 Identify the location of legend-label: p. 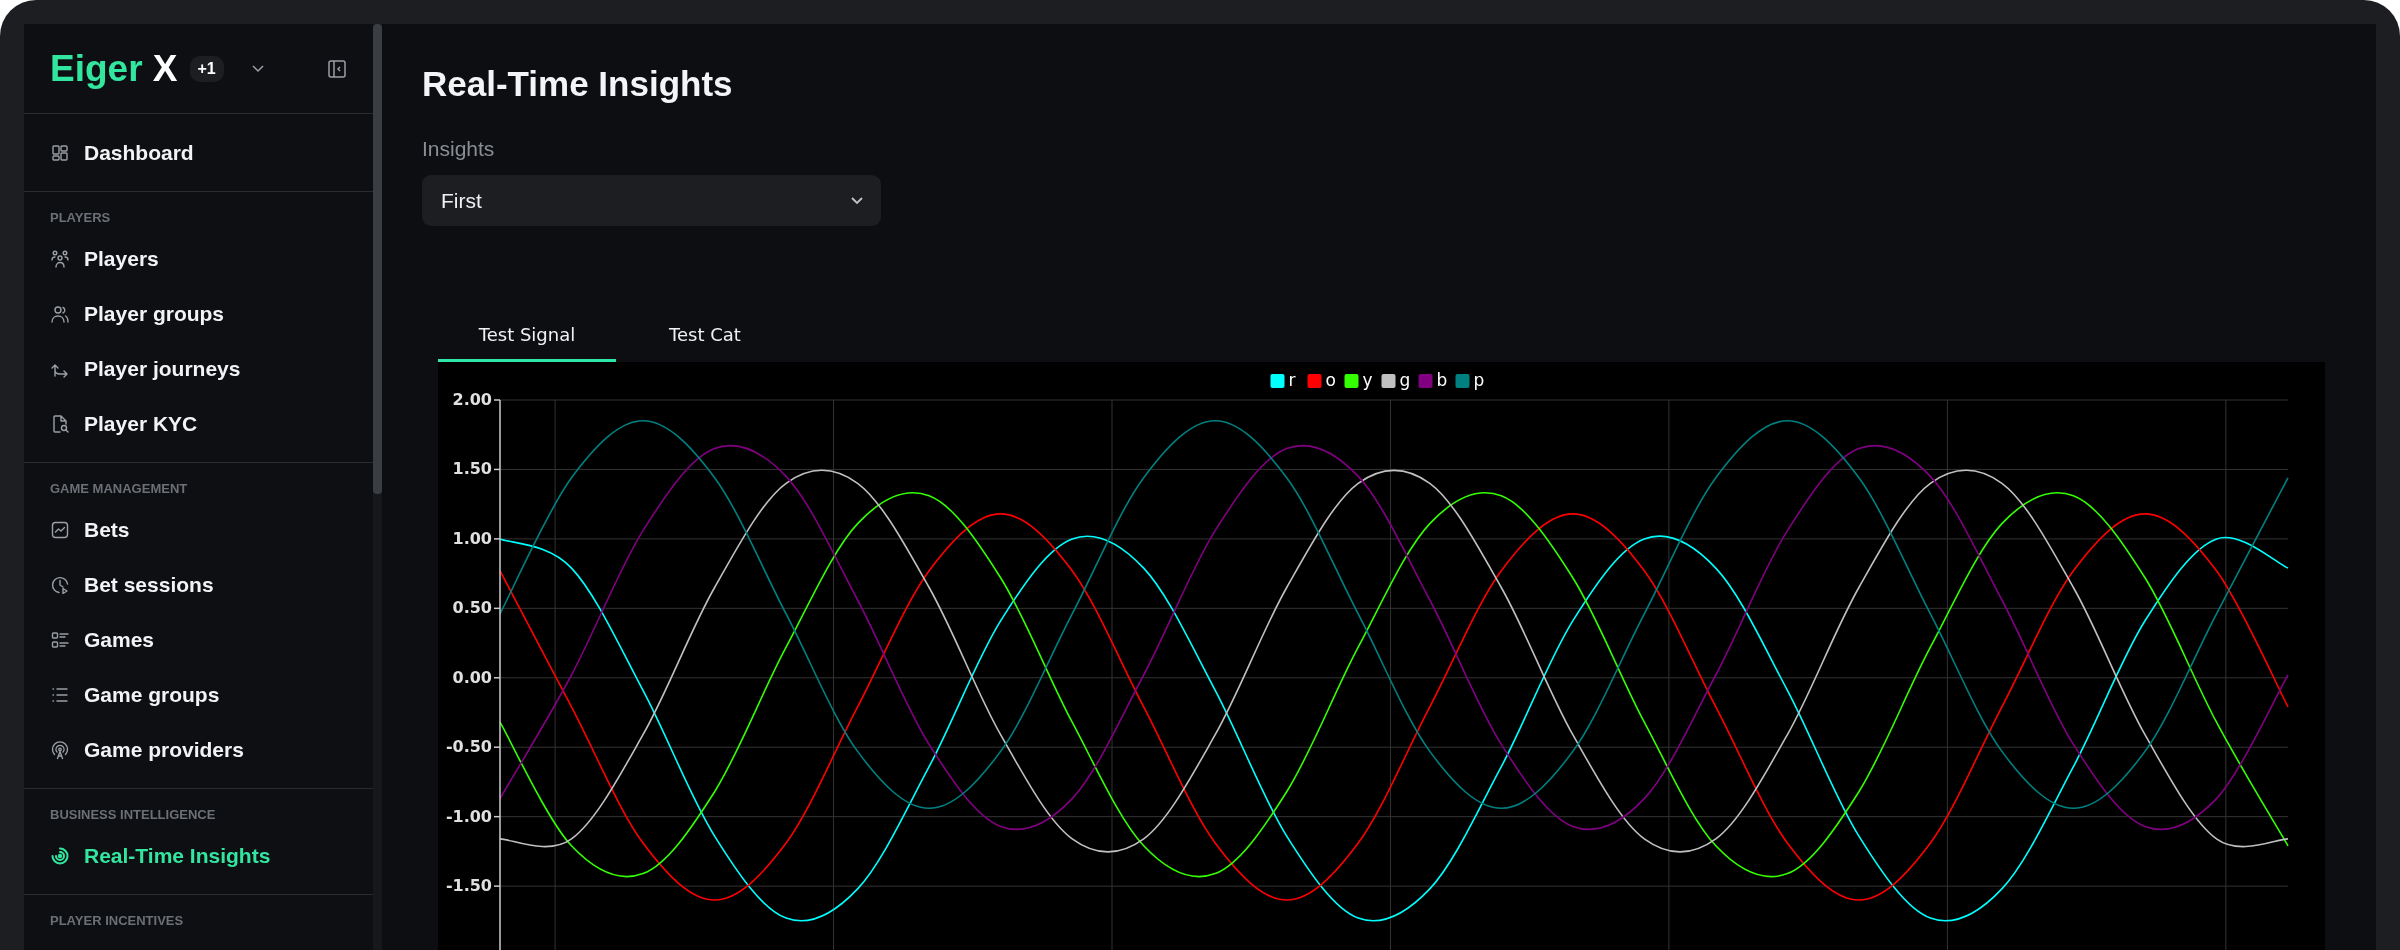
(1479, 380).